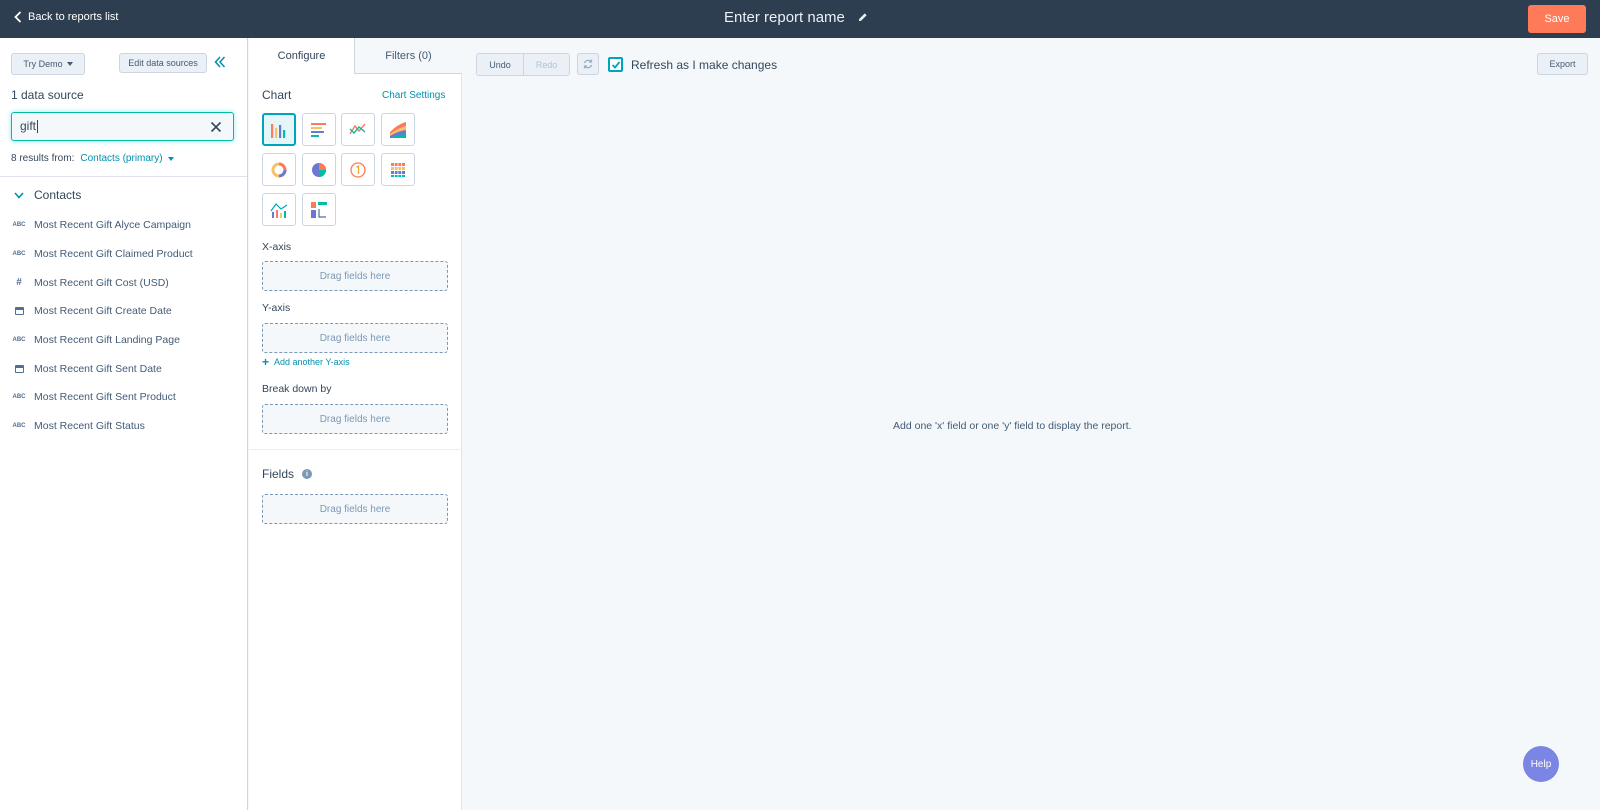 The width and height of the screenshot is (1600, 810). Describe the element at coordinates (277, 95) in the screenshot. I see `chart-section-label: Chart` at that location.